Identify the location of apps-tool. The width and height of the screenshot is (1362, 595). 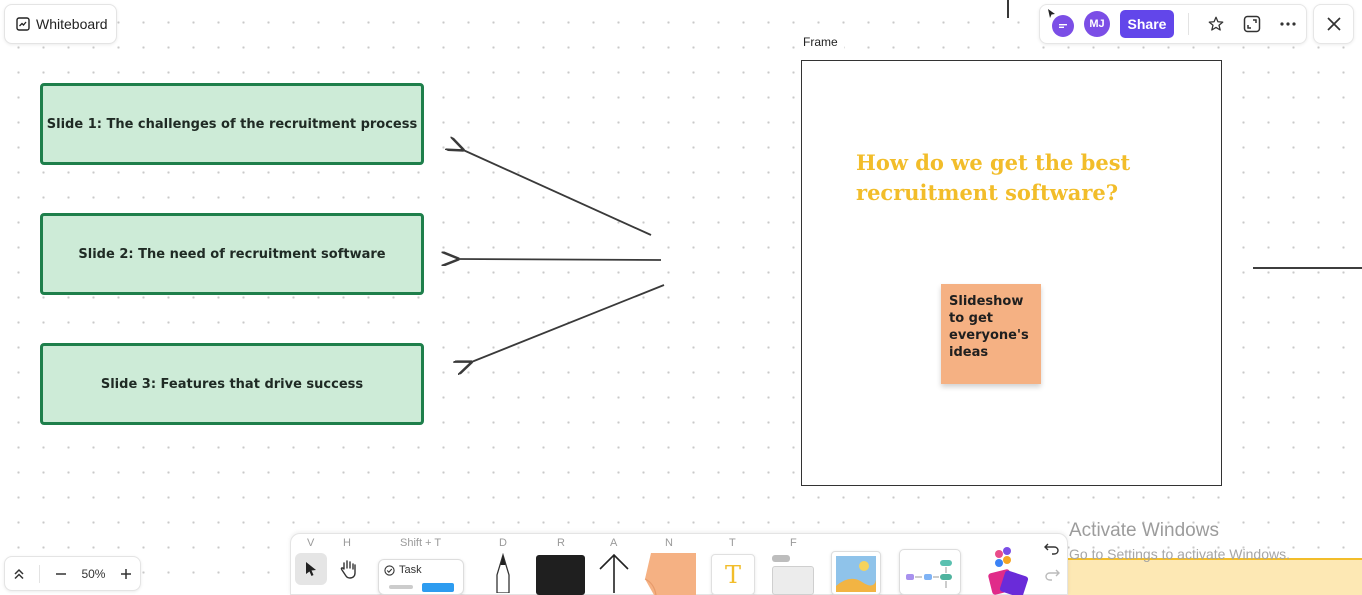
(1003, 570).